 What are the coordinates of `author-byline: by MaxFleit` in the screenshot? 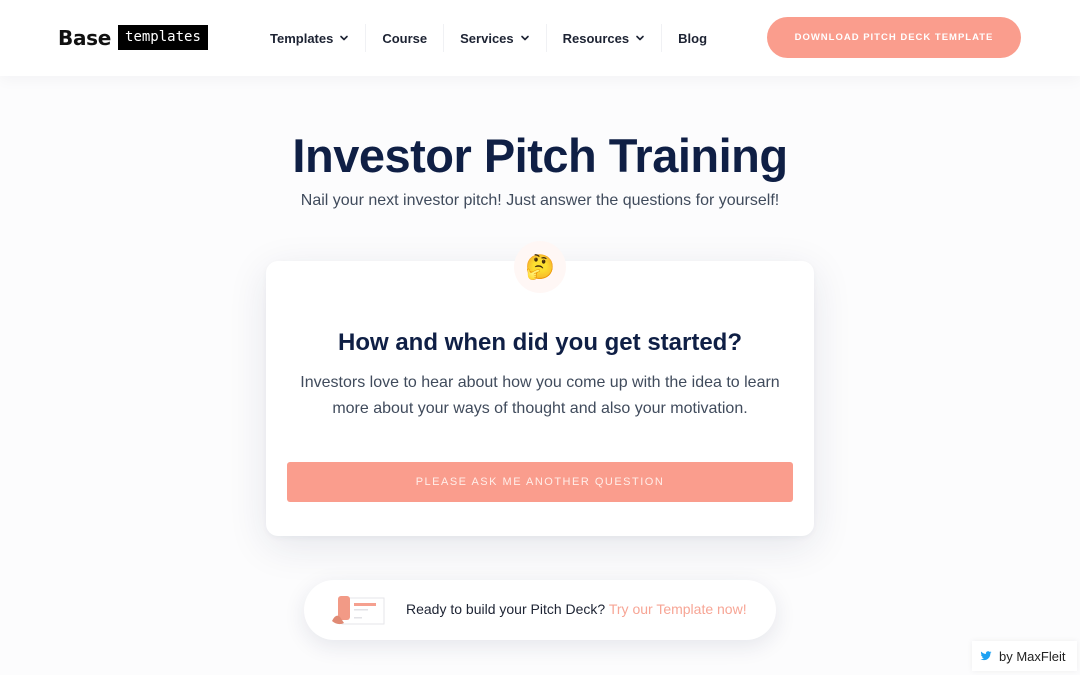 It's located at (1024, 656).